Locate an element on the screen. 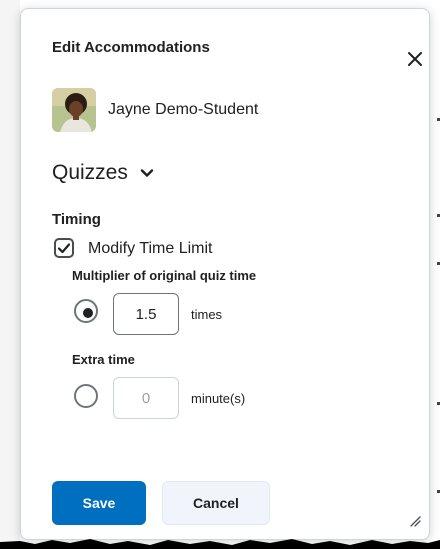 Image resolution: width=440 pixels, height=549 pixels. dialog-title: Edit Accommodations is located at coordinates (131, 47).